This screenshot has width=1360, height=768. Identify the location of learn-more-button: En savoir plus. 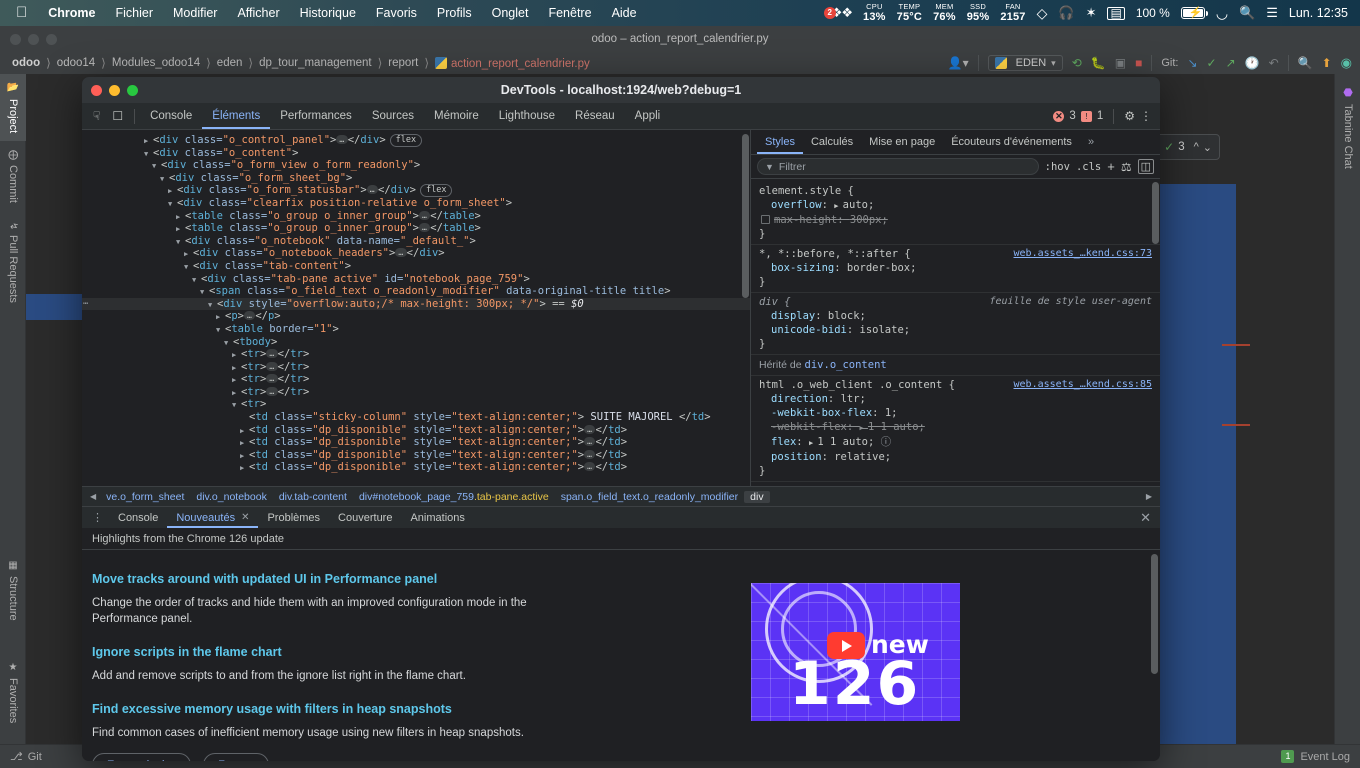
(142, 757).